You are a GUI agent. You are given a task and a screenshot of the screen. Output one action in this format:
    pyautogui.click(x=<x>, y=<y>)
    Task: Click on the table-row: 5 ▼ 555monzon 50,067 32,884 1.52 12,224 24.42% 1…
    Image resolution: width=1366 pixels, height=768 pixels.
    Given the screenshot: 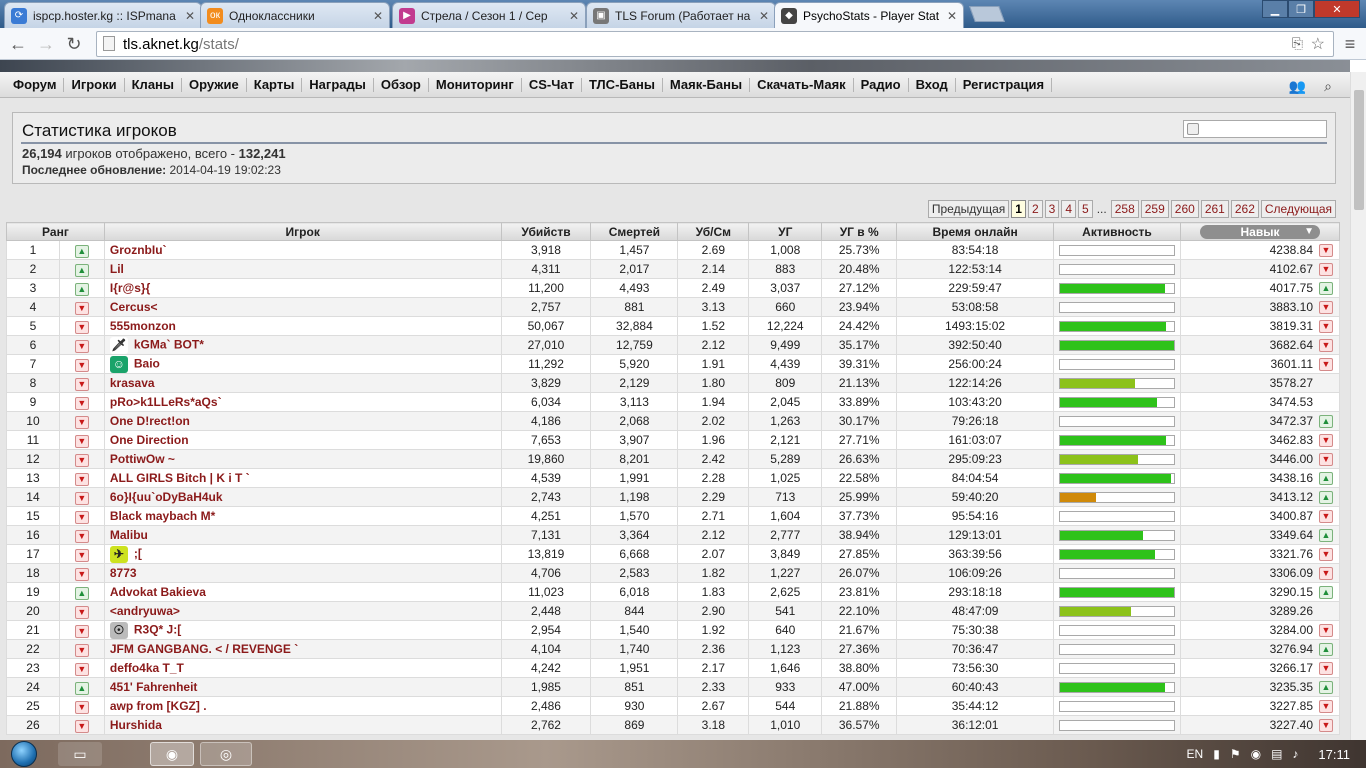 What is the action you would take?
    pyautogui.click(x=673, y=326)
    